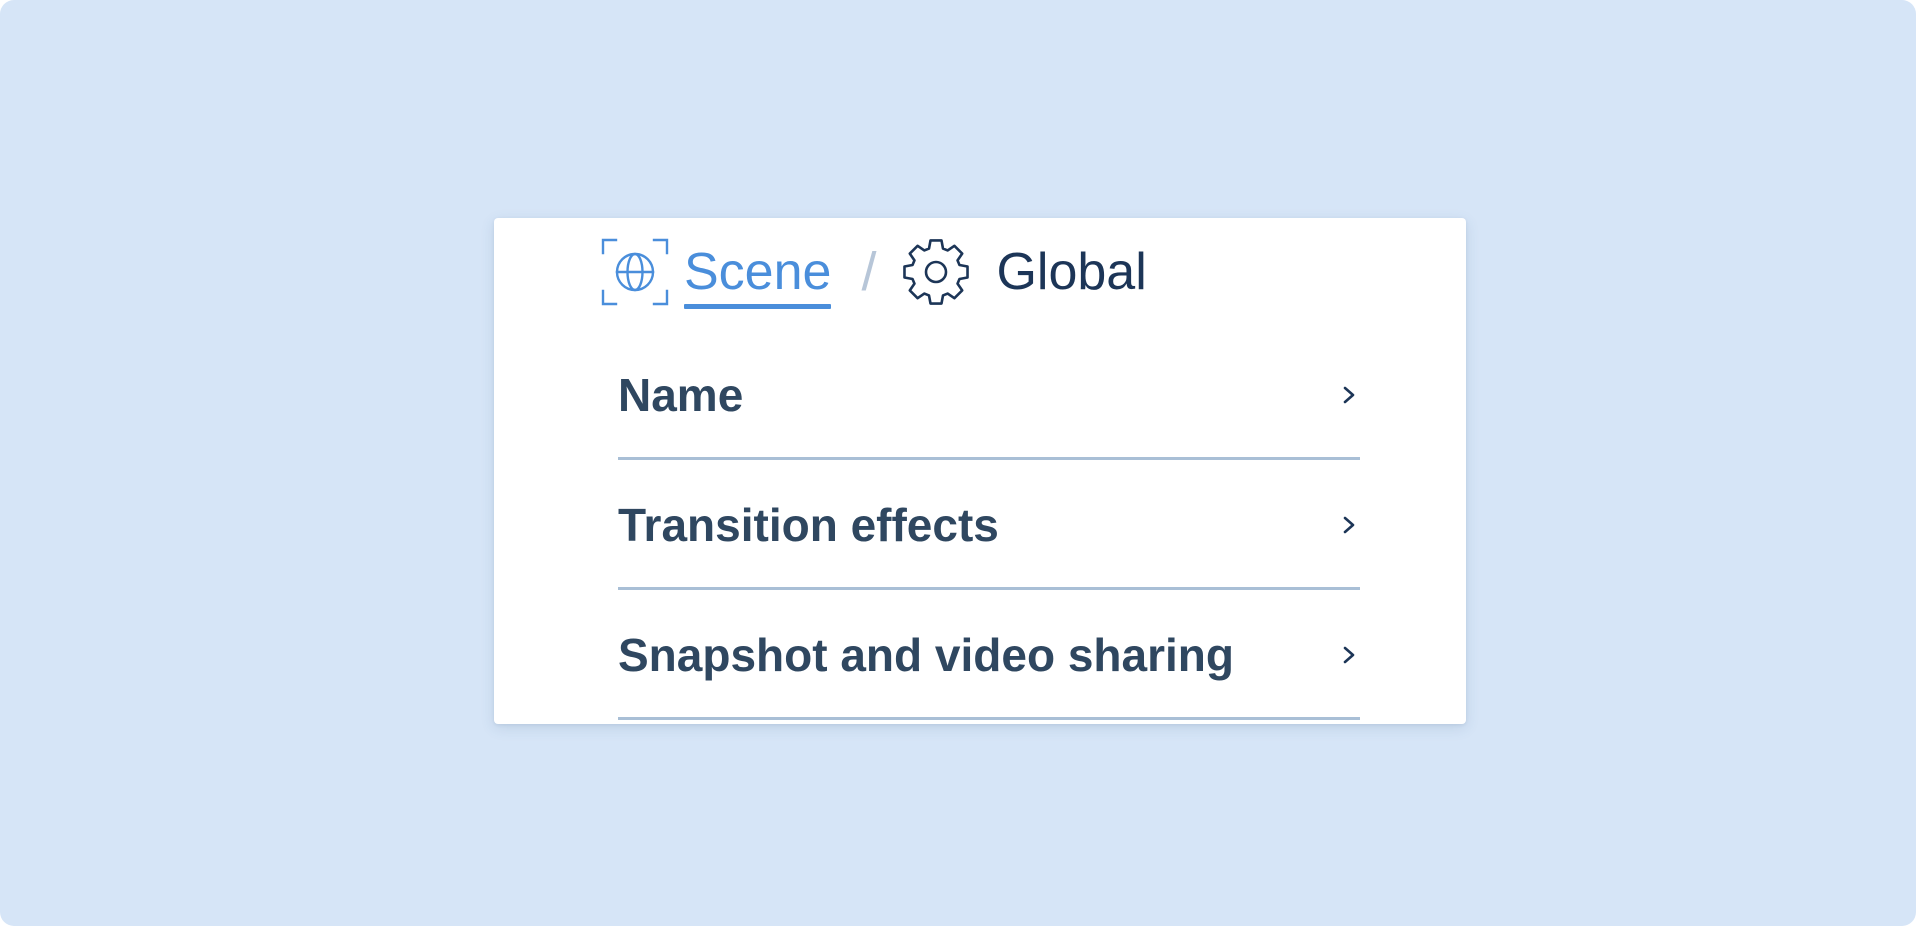 The width and height of the screenshot is (1916, 926). I want to click on menu-item-label: Snapshot and video sharing, so click(926, 655).